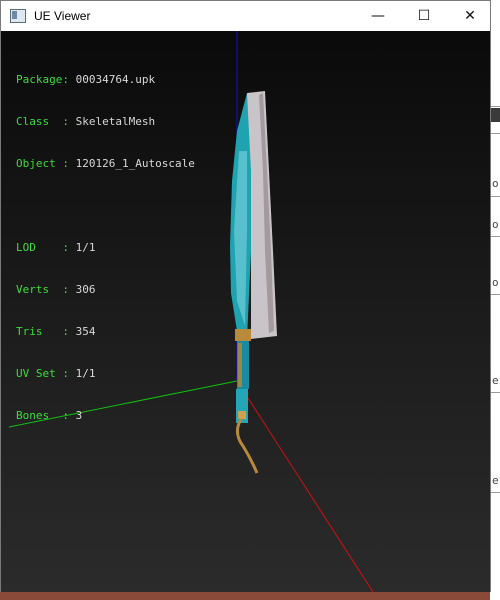  What do you see at coordinates (85, 331) in the screenshot?
I see `tris-value: 354` at bounding box center [85, 331].